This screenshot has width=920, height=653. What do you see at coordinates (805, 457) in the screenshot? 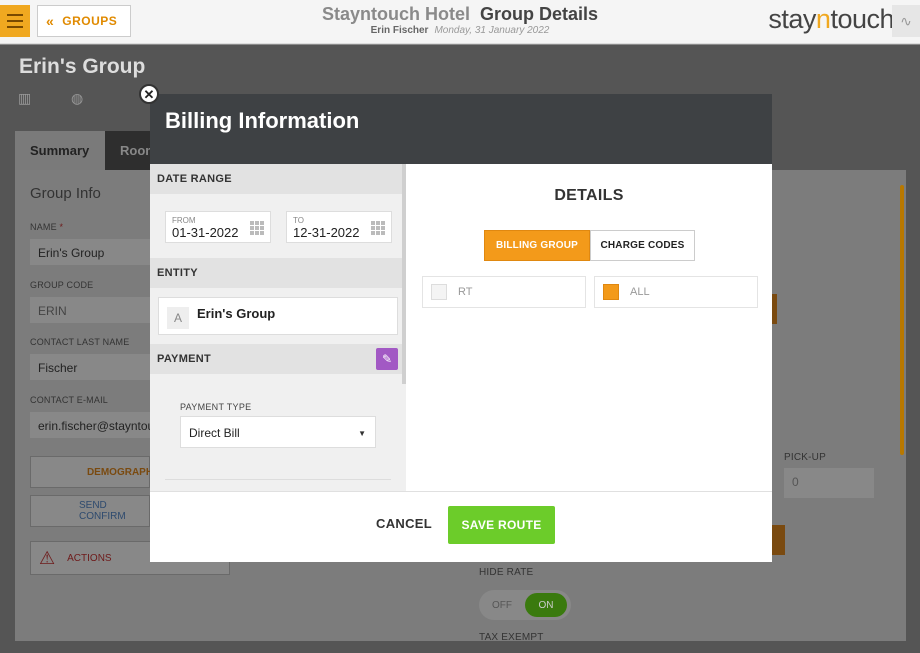
I see `pickup-label: PICK-UP` at bounding box center [805, 457].